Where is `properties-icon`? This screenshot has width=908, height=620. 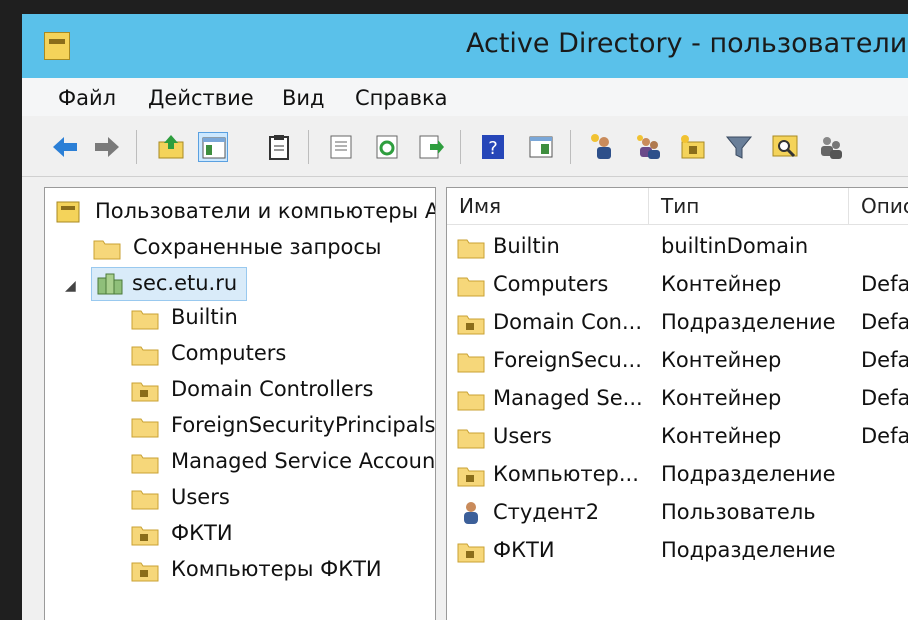
properties-icon is located at coordinates (341, 147).